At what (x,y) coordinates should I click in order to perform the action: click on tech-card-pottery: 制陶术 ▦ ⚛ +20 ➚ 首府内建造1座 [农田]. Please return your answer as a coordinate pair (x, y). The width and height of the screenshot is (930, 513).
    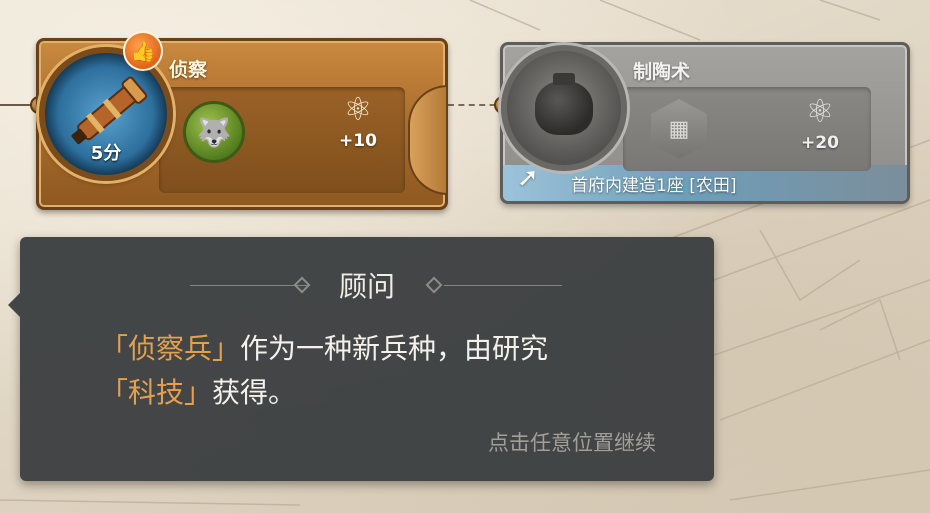
    Looking at the image, I should click on (705, 123).